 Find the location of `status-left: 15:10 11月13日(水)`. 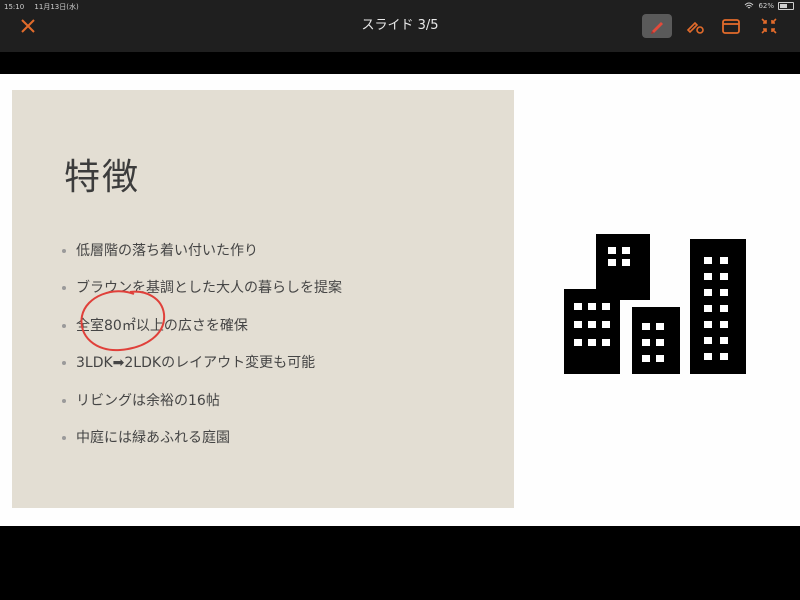

status-left: 15:10 11月13日(水) is located at coordinates (45, 7).